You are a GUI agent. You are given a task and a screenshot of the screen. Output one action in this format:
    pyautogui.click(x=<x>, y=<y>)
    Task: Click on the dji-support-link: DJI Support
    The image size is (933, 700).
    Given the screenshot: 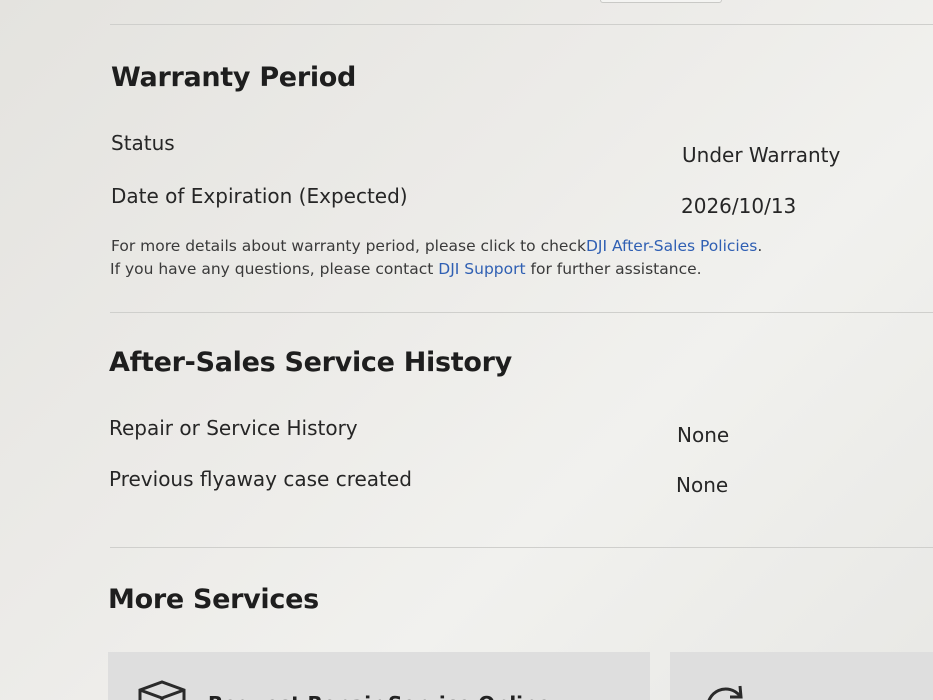 What is the action you would take?
    pyautogui.click(x=481, y=269)
    